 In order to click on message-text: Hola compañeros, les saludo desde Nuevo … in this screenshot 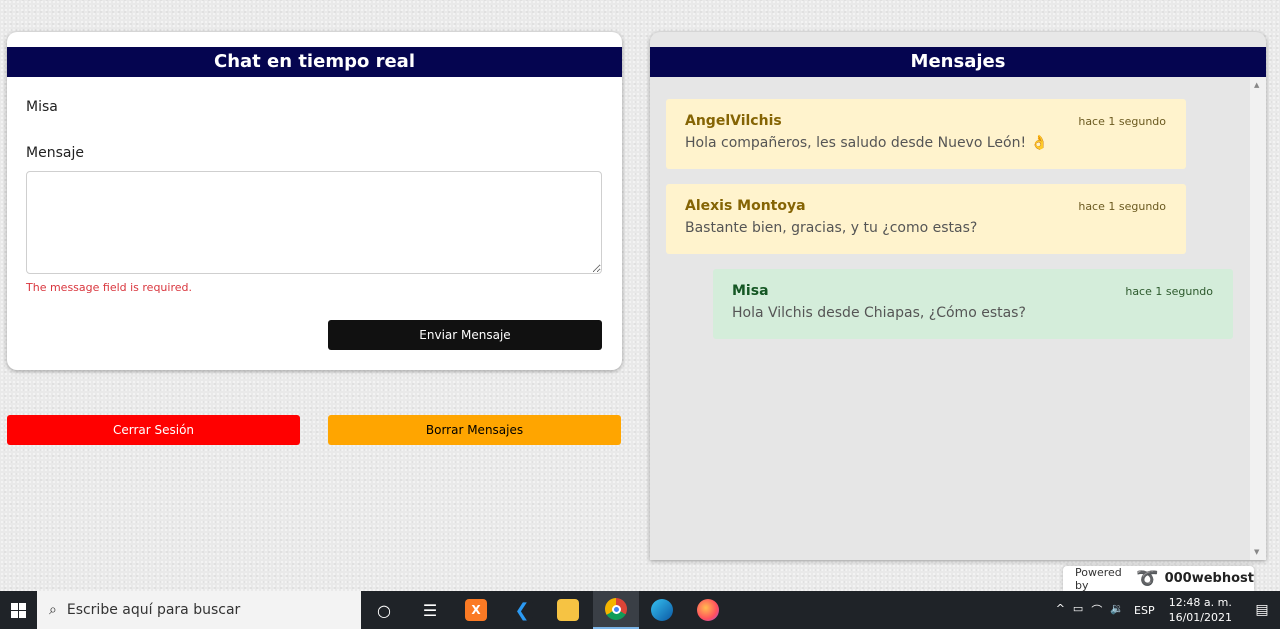, I will do `click(866, 143)`.